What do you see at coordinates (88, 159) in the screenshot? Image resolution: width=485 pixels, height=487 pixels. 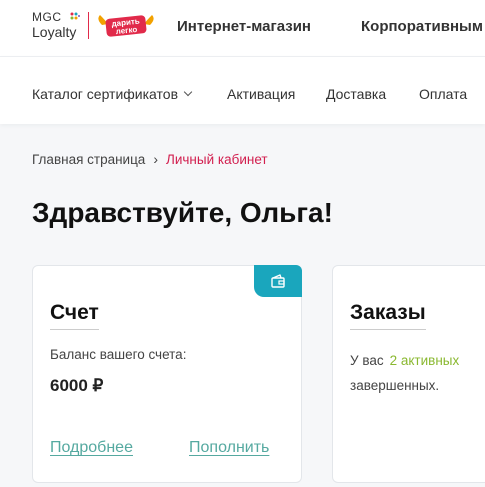 I see `breadcrumb-home: Главная страница` at bounding box center [88, 159].